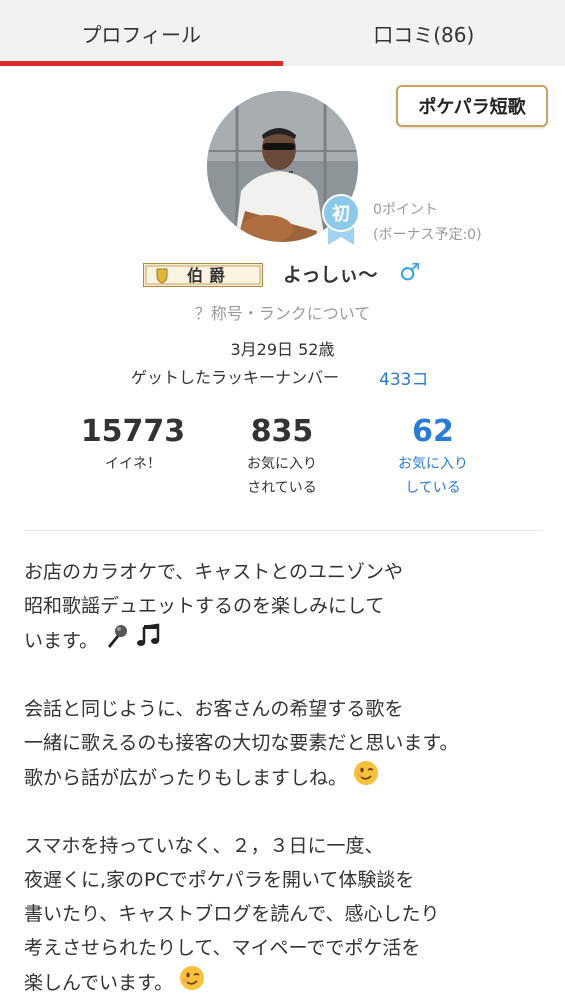 The height and width of the screenshot is (1000, 565). I want to click on stat-likes: 15773 イイネ！, so click(133, 444).